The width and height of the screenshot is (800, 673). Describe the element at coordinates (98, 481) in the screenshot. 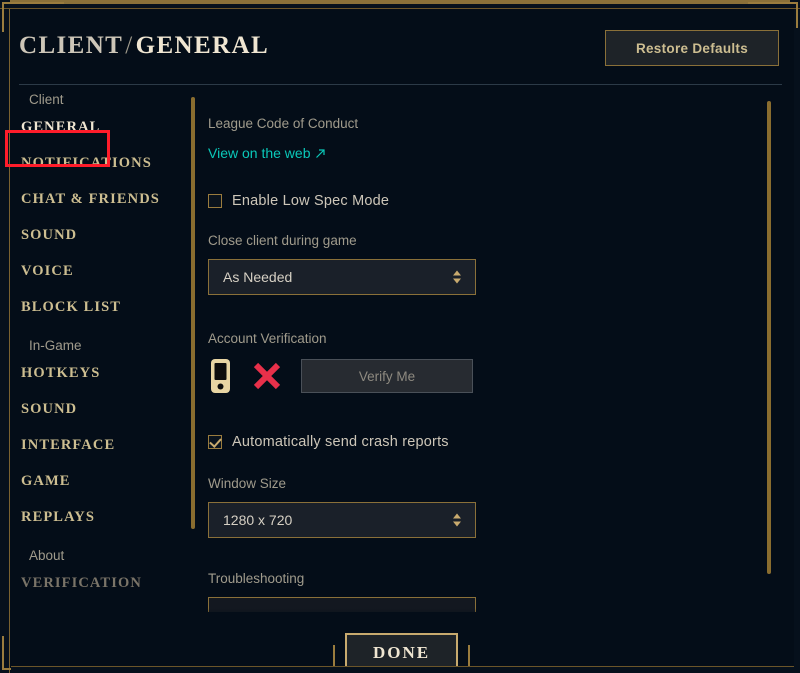

I see `sidebar-item-game: GAME` at that location.